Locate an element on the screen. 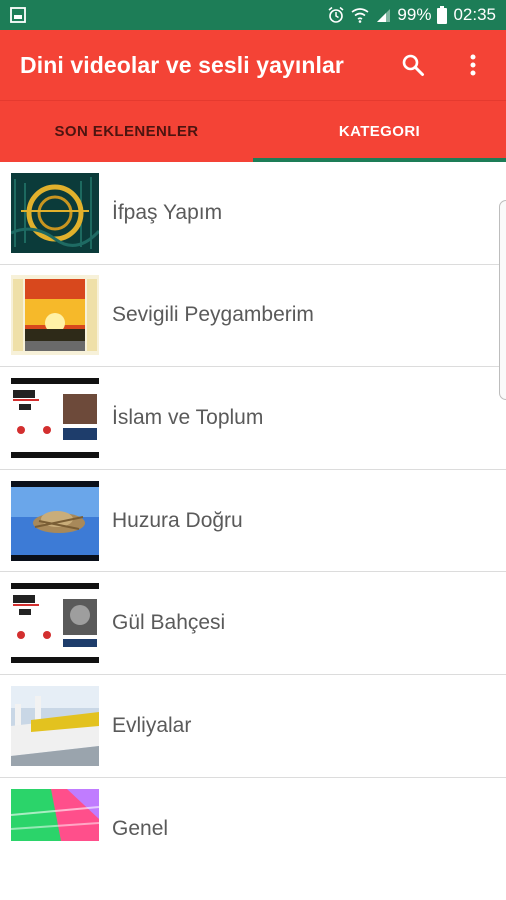  tab-kategori: KATEGORI is located at coordinates (379, 131).